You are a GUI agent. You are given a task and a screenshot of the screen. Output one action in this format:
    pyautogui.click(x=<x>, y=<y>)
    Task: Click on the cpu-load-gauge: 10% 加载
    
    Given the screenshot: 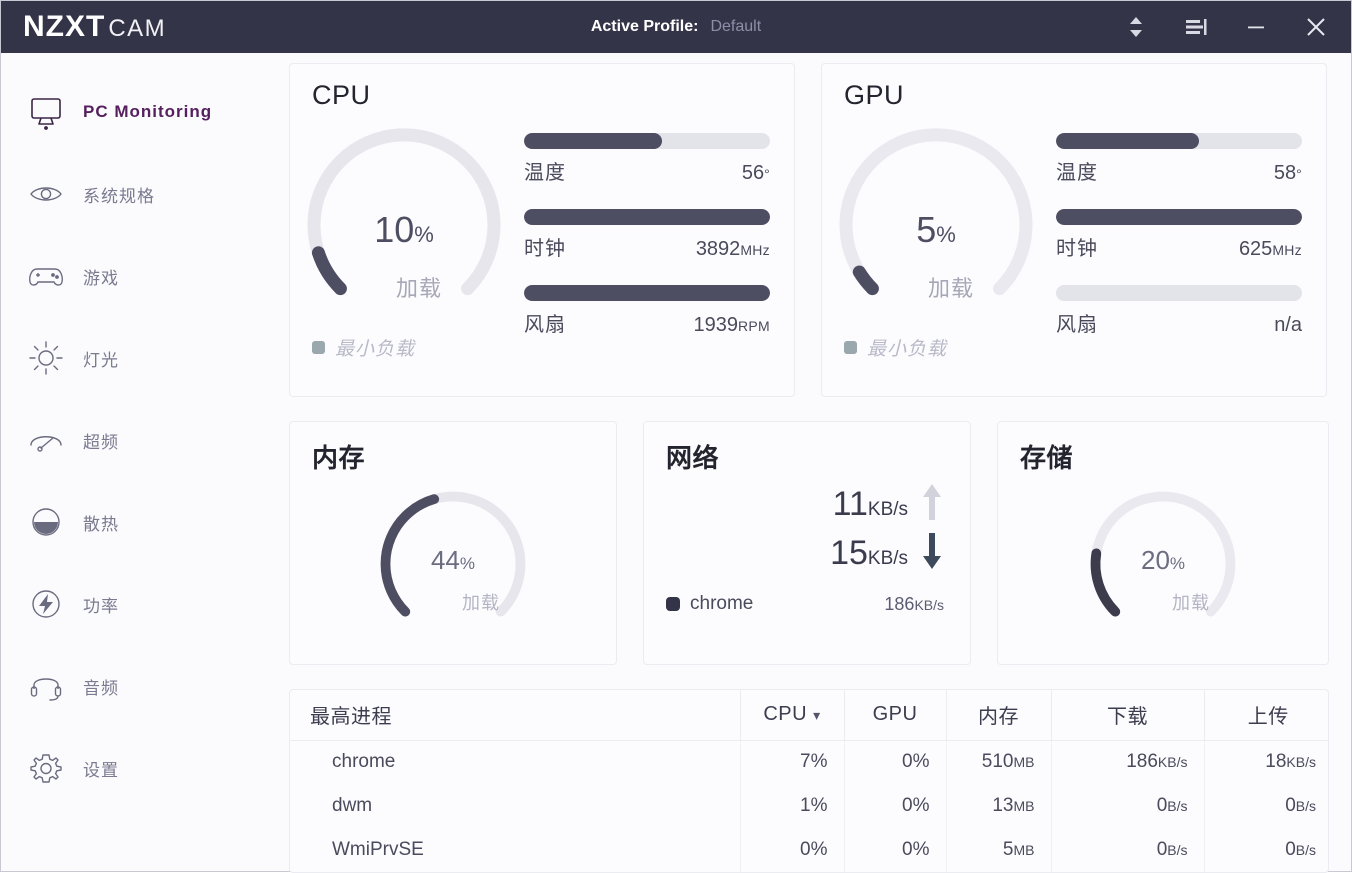 What is the action you would take?
    pyautogui.click(x=404, y=225)
    